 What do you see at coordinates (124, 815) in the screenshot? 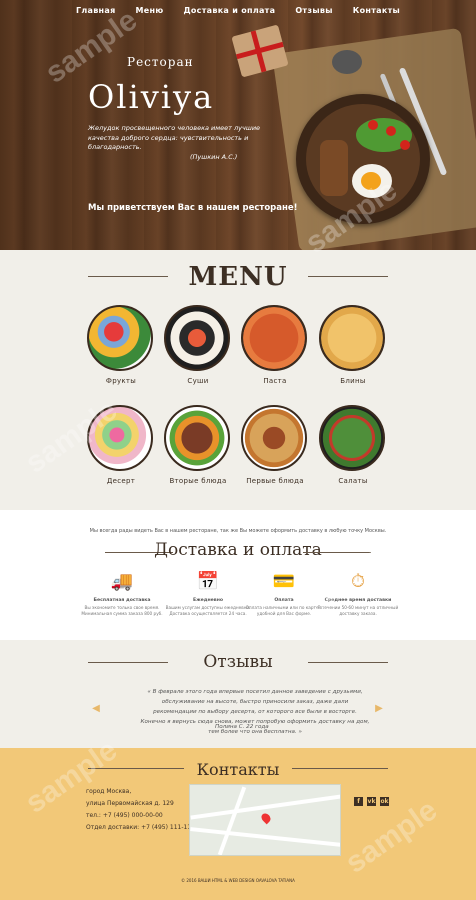
I see `contact-phone: тел.: +7 (495) 000-00-00` at bounding box center [124, 815].